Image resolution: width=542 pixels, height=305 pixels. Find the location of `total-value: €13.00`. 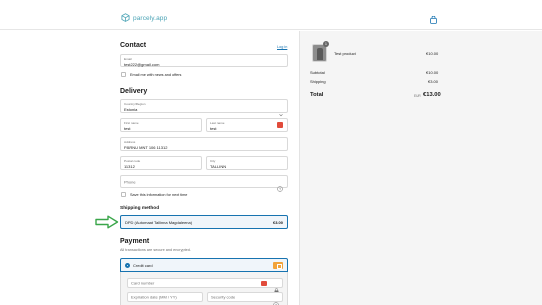

total-value: €13.00 is located at coordinates (432, 95).